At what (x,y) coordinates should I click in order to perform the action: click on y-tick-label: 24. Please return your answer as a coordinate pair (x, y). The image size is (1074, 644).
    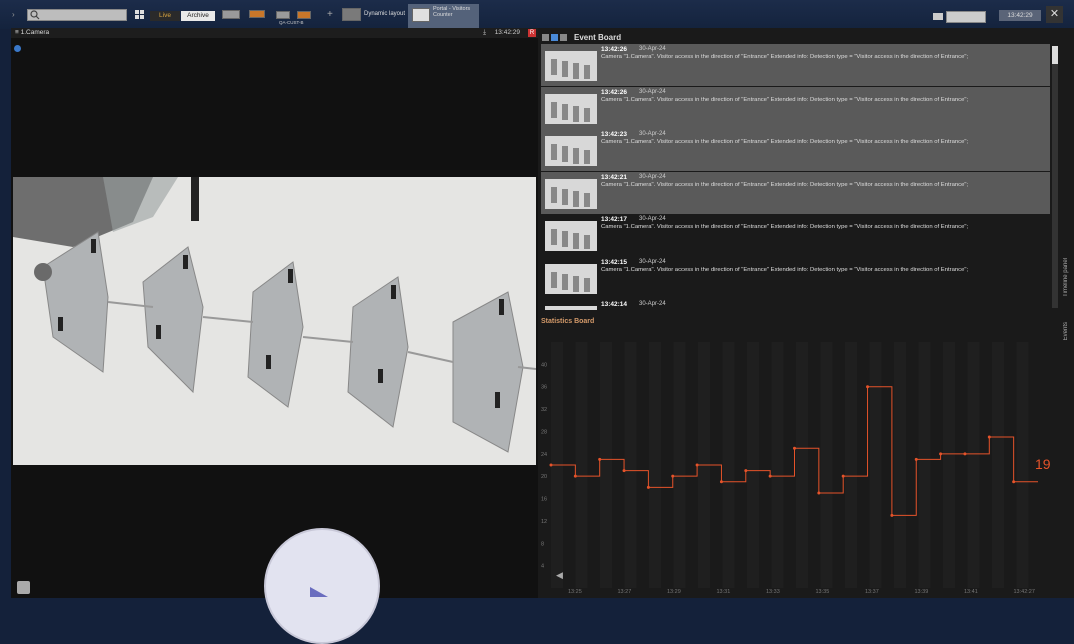
    Looking at the image, I should click on (544, 455).